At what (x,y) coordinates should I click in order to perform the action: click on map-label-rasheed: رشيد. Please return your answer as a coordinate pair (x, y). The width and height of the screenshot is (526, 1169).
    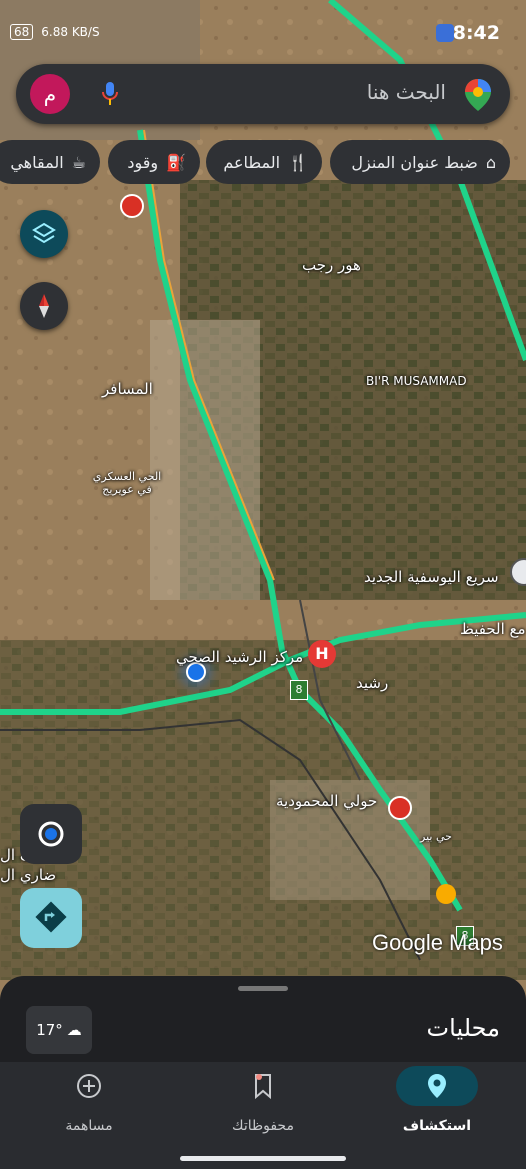
    Looking at the image, I should click on (372, 683).